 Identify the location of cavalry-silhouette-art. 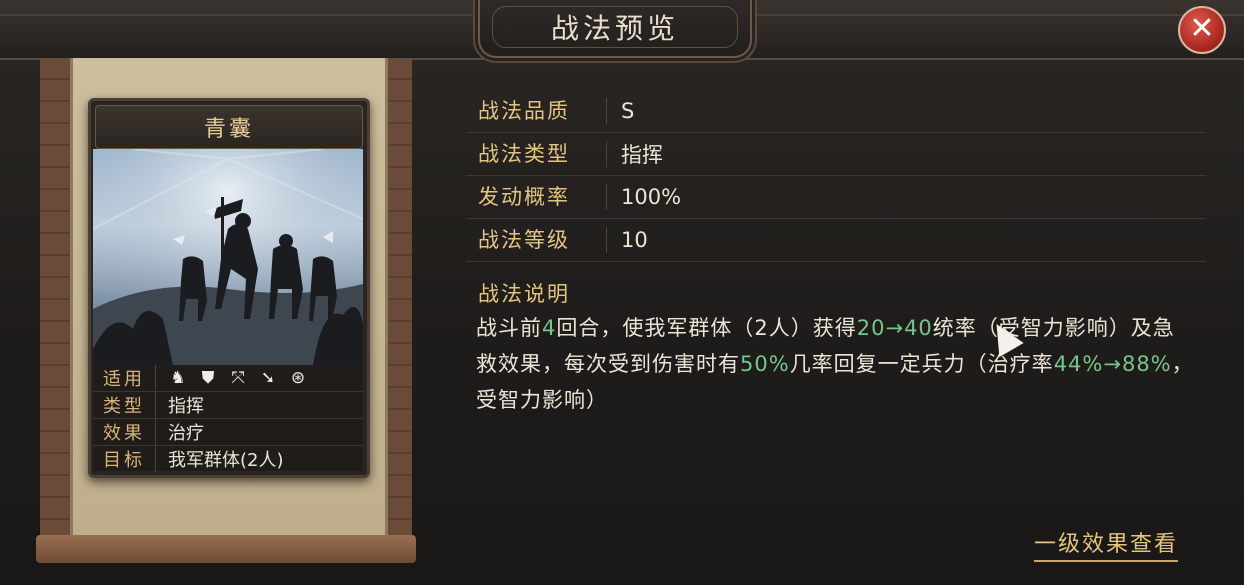
(228, 257).